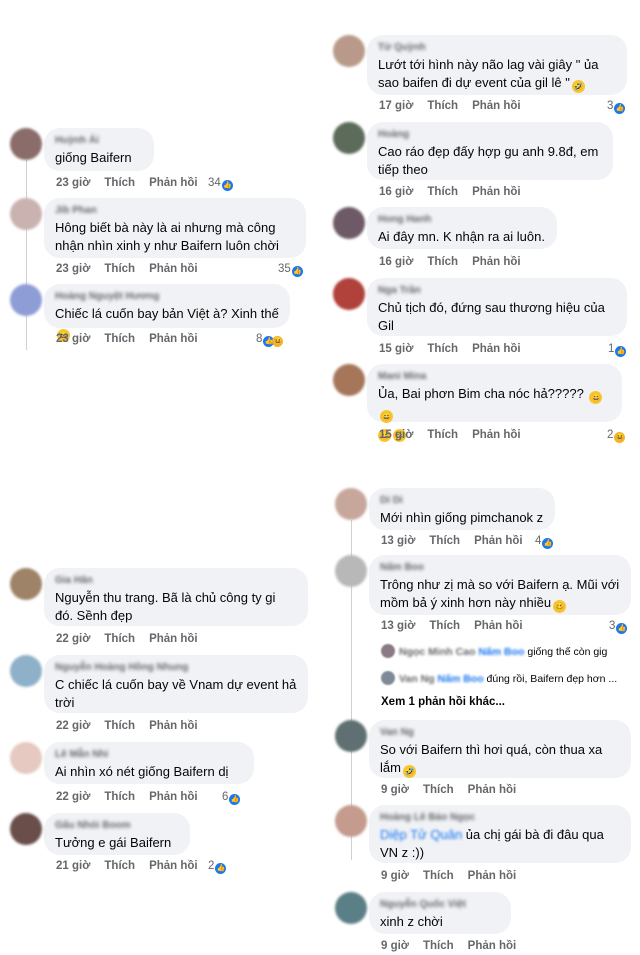 This screenshot has width=640, height=955. Describe the element at coordinates (567, 652) in the screenshot. I see `reply-text: giống thế còn gig` at that location.